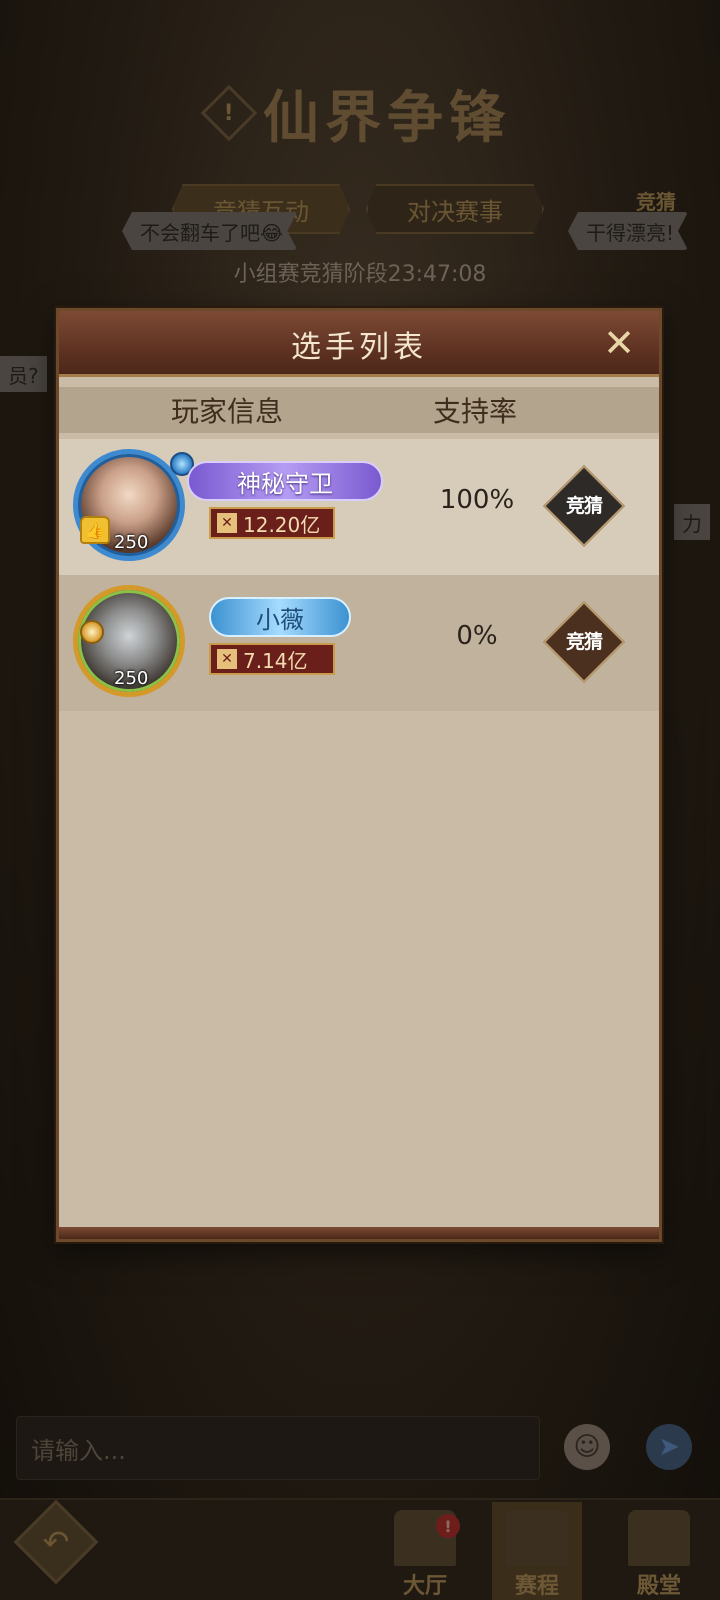 The image size is (720, 1600). What do you see at coordinates (129, 641) in the screenshot?
I see `avatar: 250` at bounding box center [129, 641].